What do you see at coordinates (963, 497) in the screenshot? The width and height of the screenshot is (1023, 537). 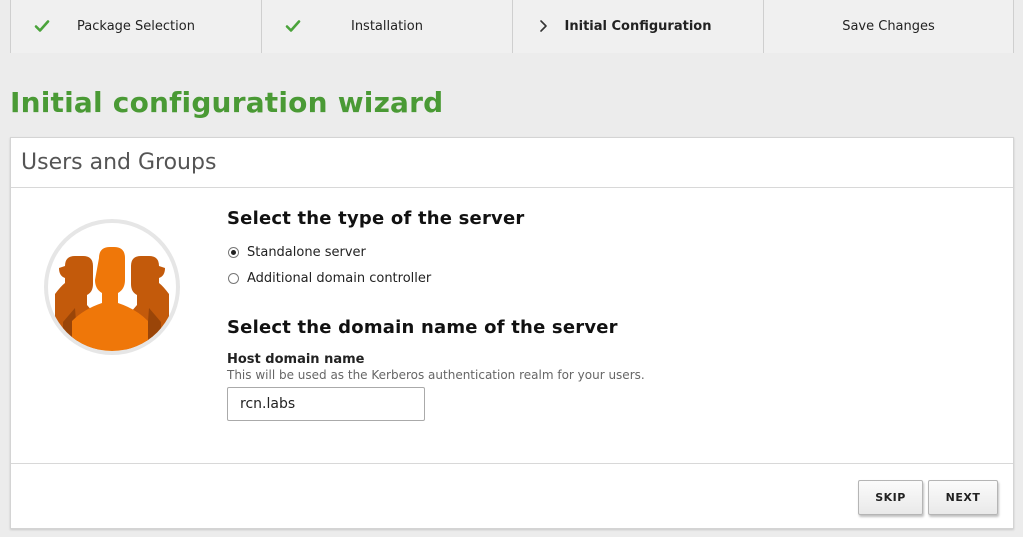 I see `next-button: NEXT` at bounding box center [963, 497].